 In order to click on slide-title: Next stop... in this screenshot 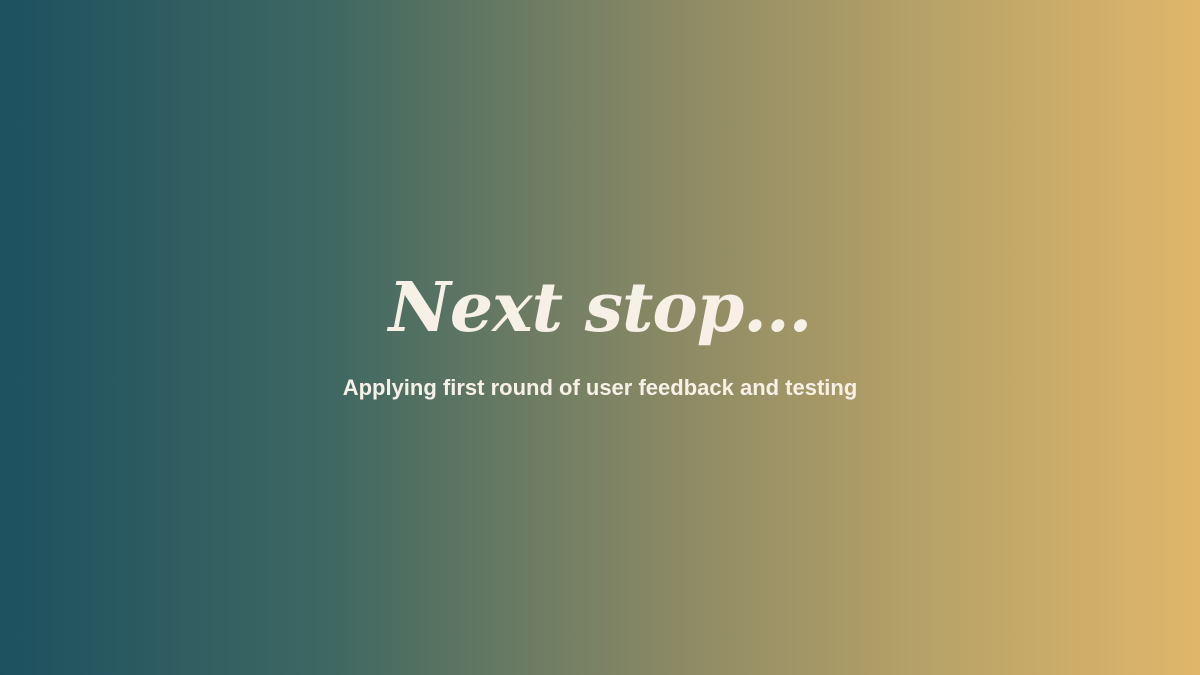, I will do `click(600, 308)`.